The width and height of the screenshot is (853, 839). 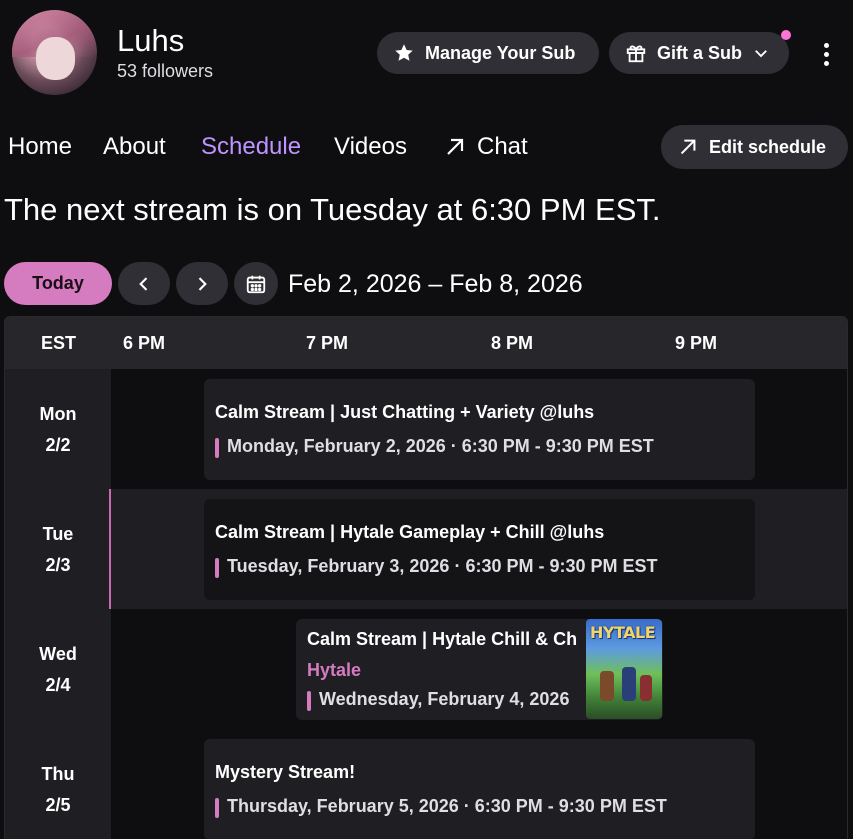 I want to click on previous-week-button, so click(x=144, y=283).